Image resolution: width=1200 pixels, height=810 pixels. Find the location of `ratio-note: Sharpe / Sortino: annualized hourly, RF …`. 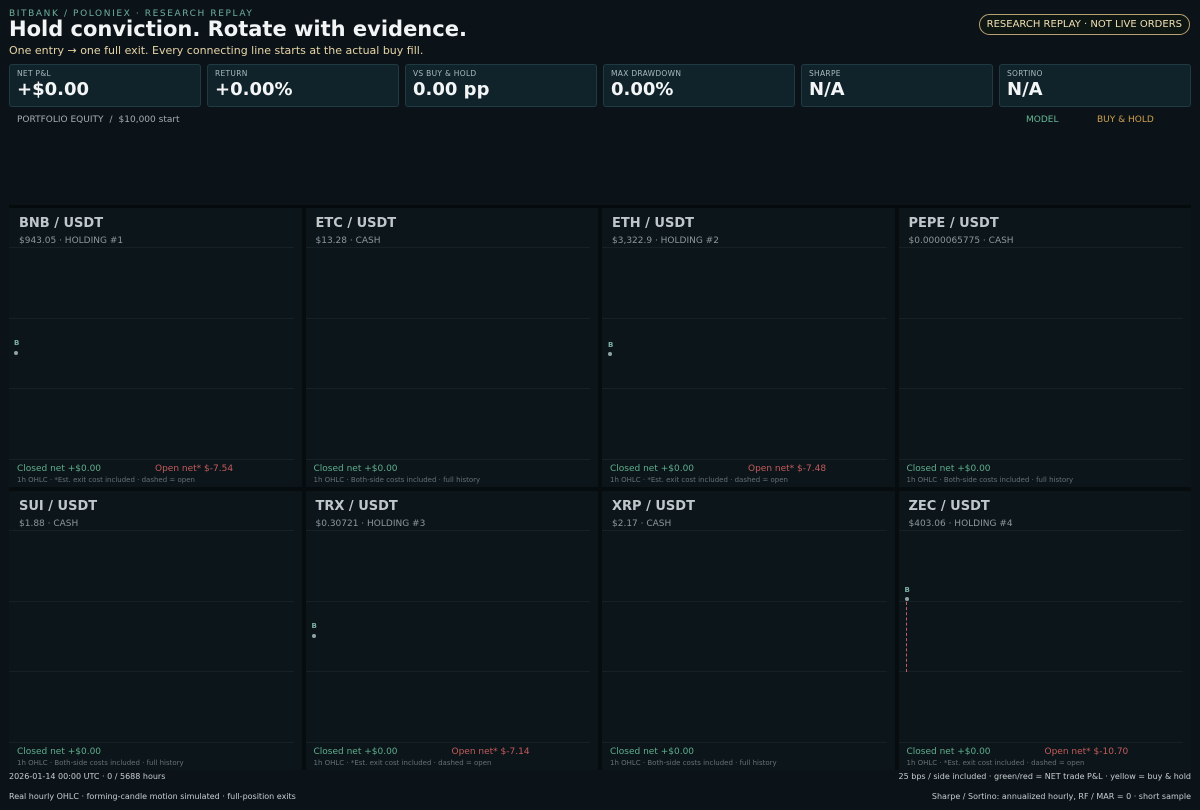

ratio-note: Sharpe / Sortino: annualized hourly, RF … is located at coordinates (1061, 796).